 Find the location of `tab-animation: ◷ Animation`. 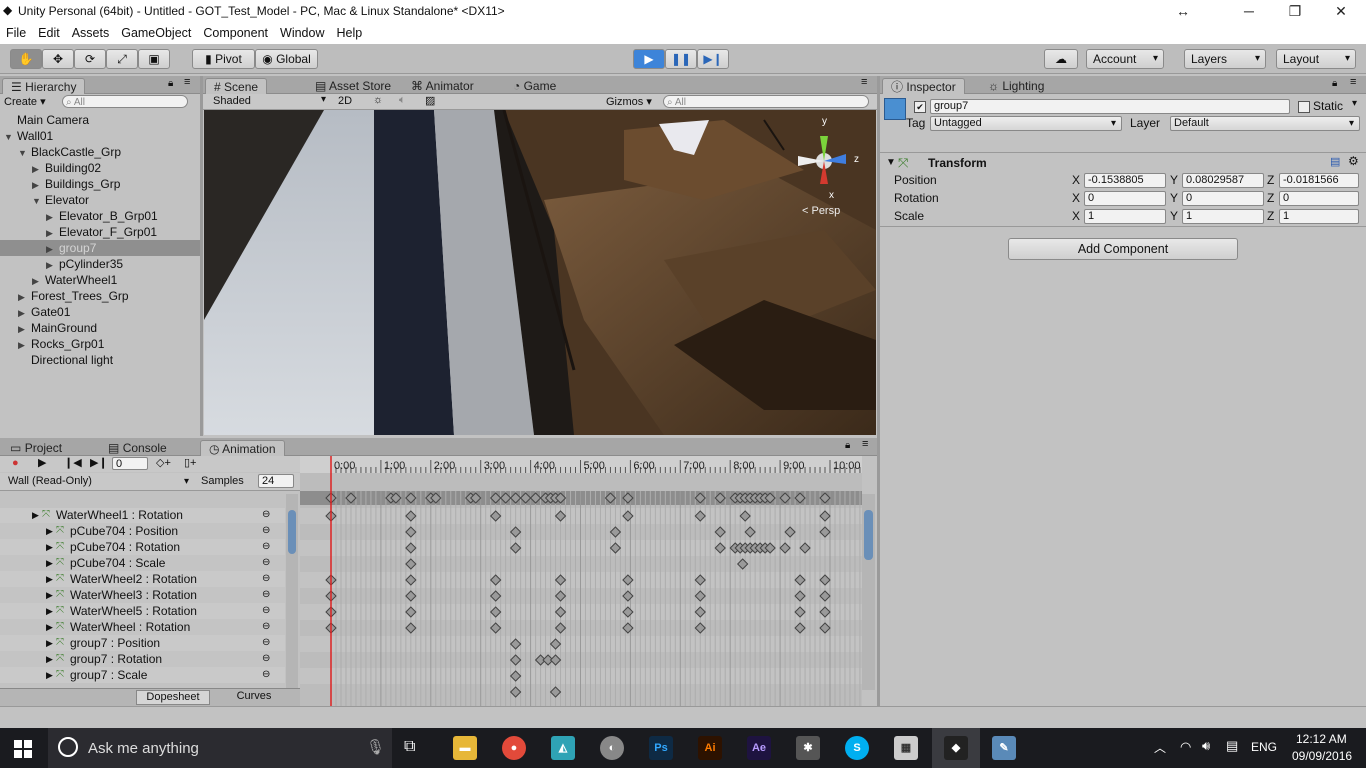

tab-animation: ◷ Animation is located at coordinates (242, 448).